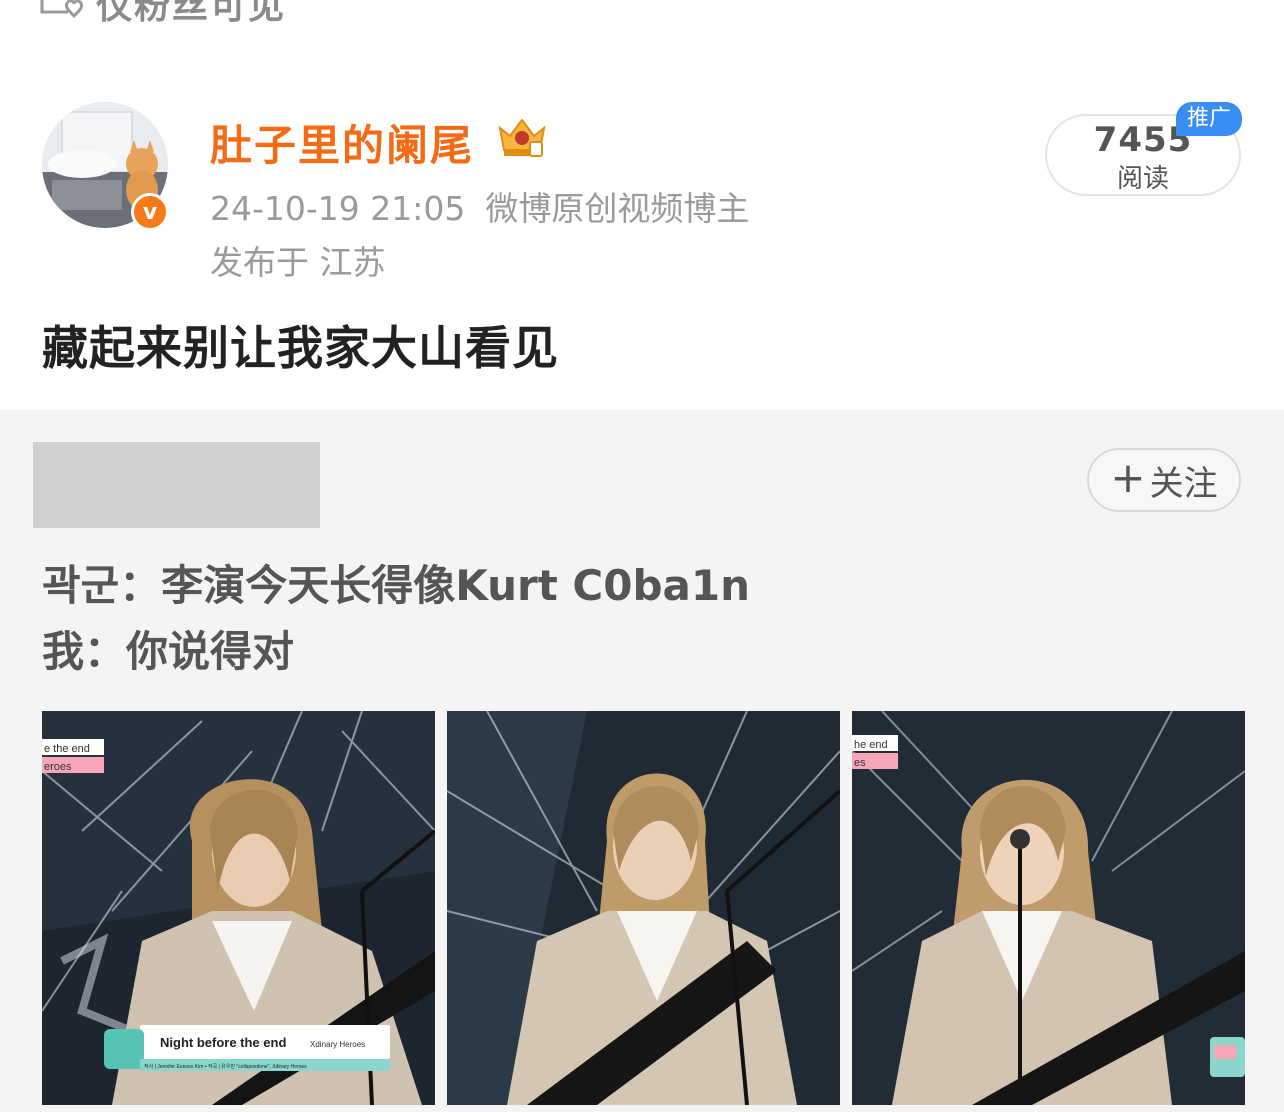 The image size is (1284, 1112). I want to click on repost-text-line-2: 我：你说得对, so click(168, 651).